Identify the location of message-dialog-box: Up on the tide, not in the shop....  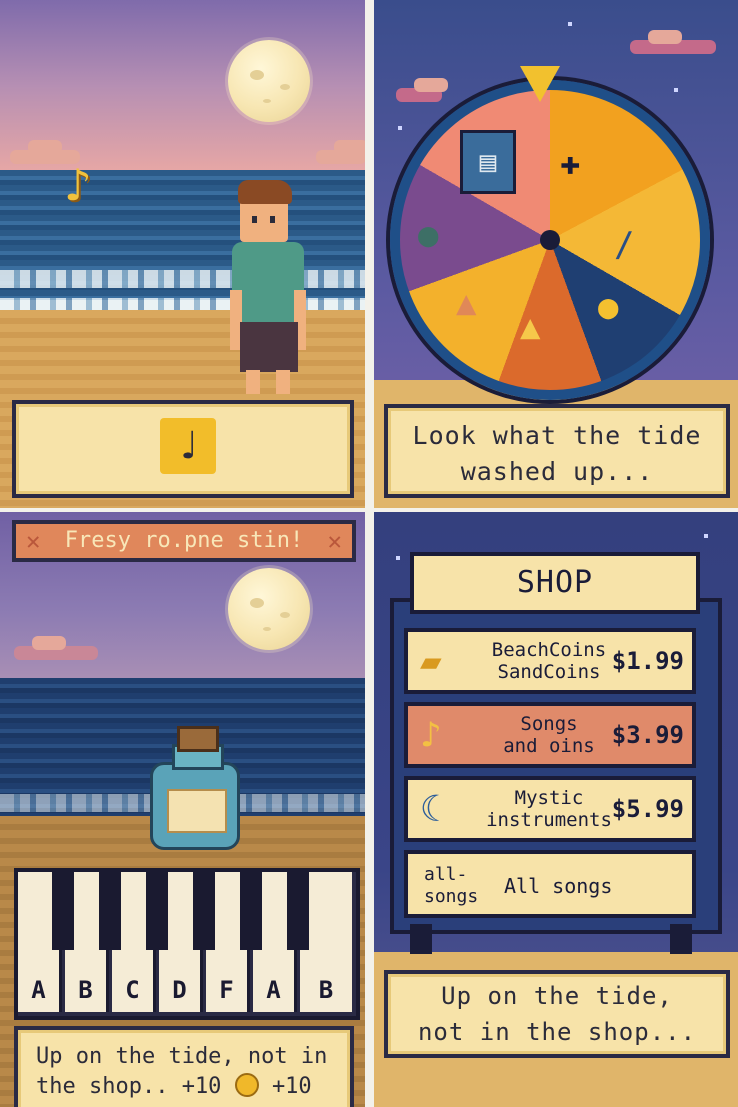
(557, 1014).